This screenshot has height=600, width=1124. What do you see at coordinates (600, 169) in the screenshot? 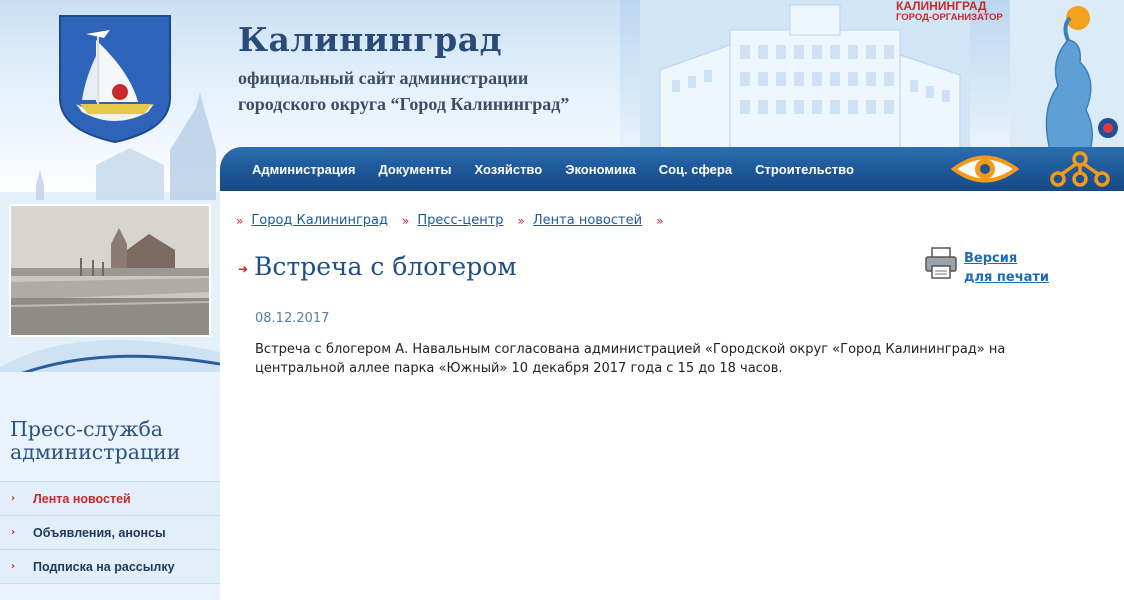
I see `nav-item-economics: Экономика` at bounding box center [600, 169].